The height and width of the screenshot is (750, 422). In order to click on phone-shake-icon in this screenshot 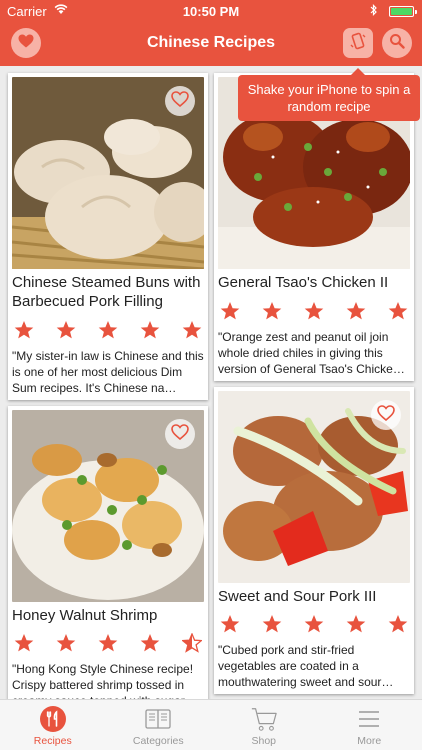, I will do `click(358, 43)`.